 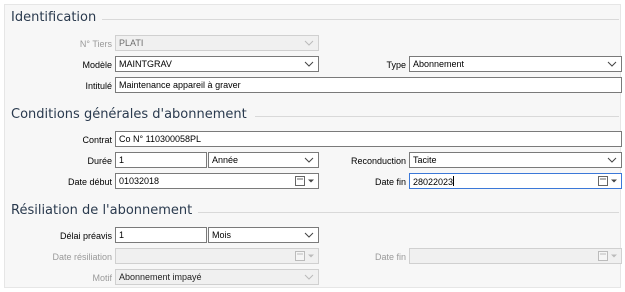 I want to click on date-fin-input: 28022023, so click(x=515, y=181).